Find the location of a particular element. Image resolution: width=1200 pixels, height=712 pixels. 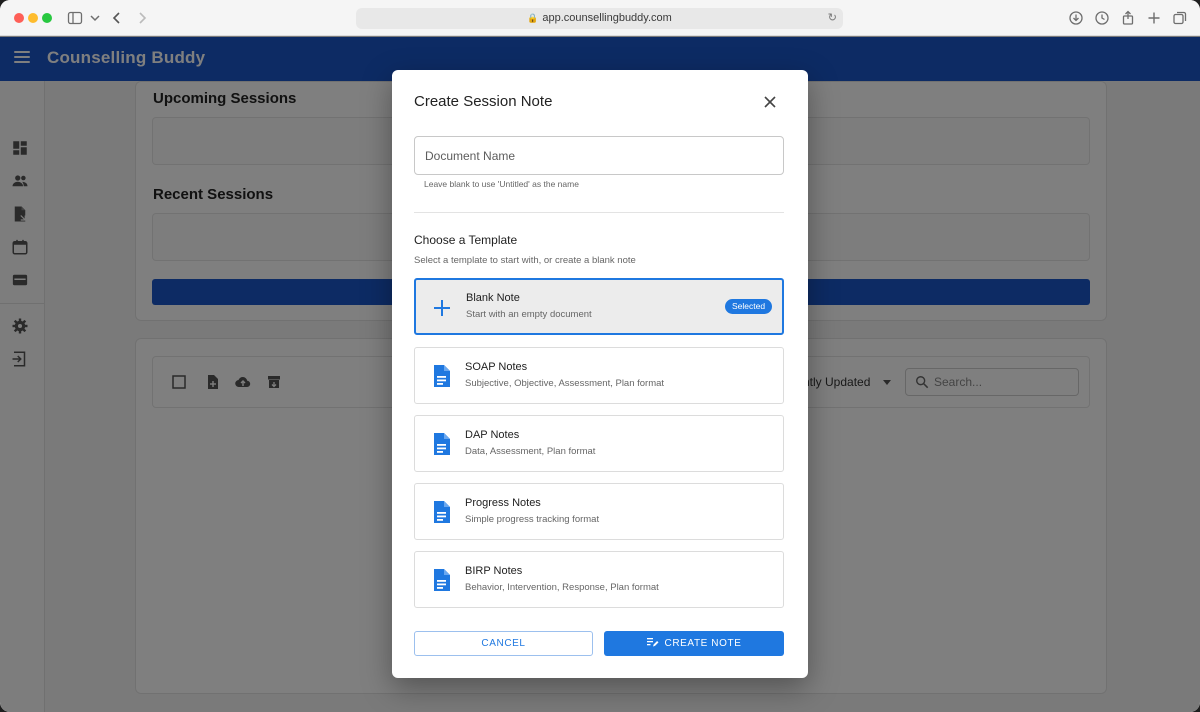

cancel-button: CANCEL is located at coordinates (503, 643).